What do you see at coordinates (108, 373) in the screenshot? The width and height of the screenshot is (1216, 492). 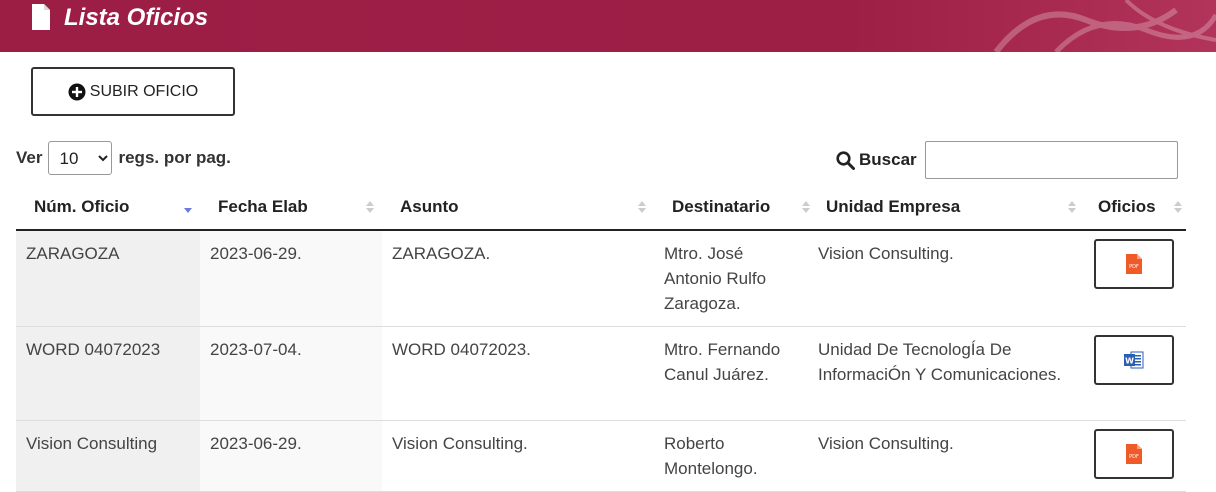 I see `cell-num-oficio: WORD 04072023` at bounding box center [108, 373].